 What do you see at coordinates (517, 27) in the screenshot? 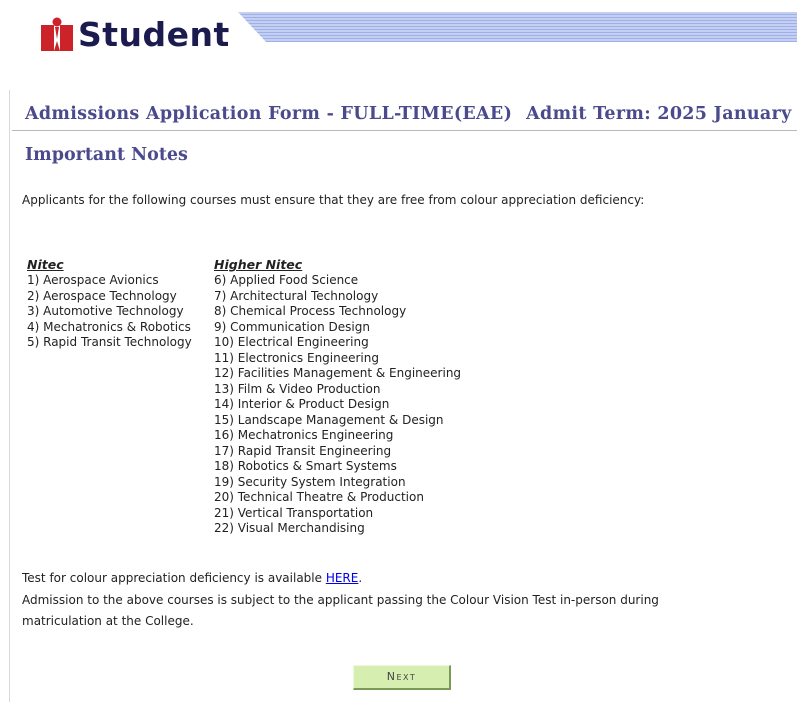
I see `header-stripe` at bounding box center [517, 27].